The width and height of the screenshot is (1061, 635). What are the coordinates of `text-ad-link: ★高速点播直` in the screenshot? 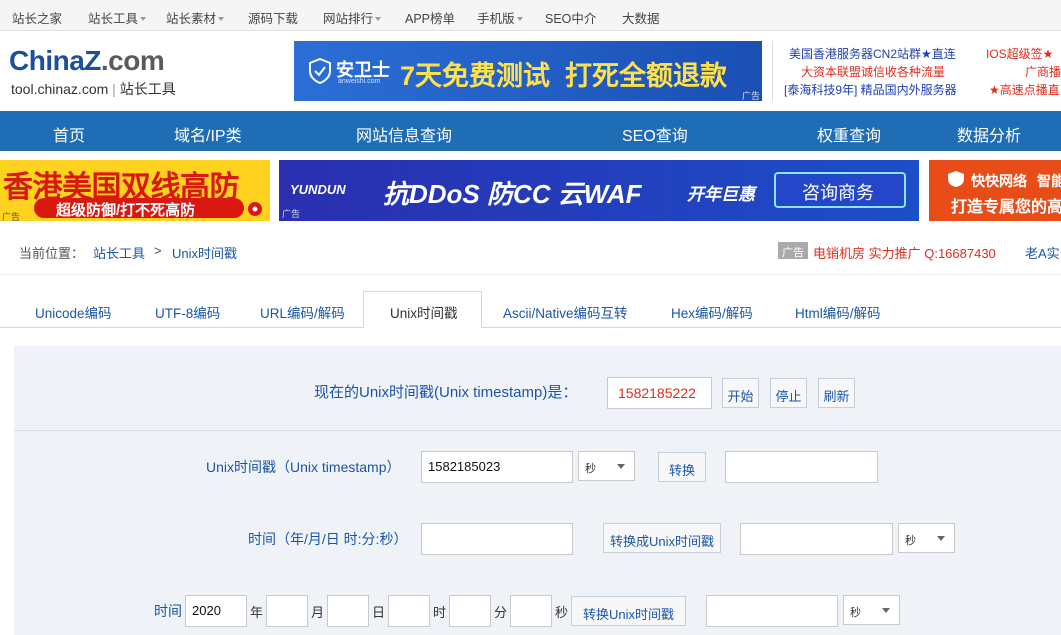 It's located at (1024, 89).